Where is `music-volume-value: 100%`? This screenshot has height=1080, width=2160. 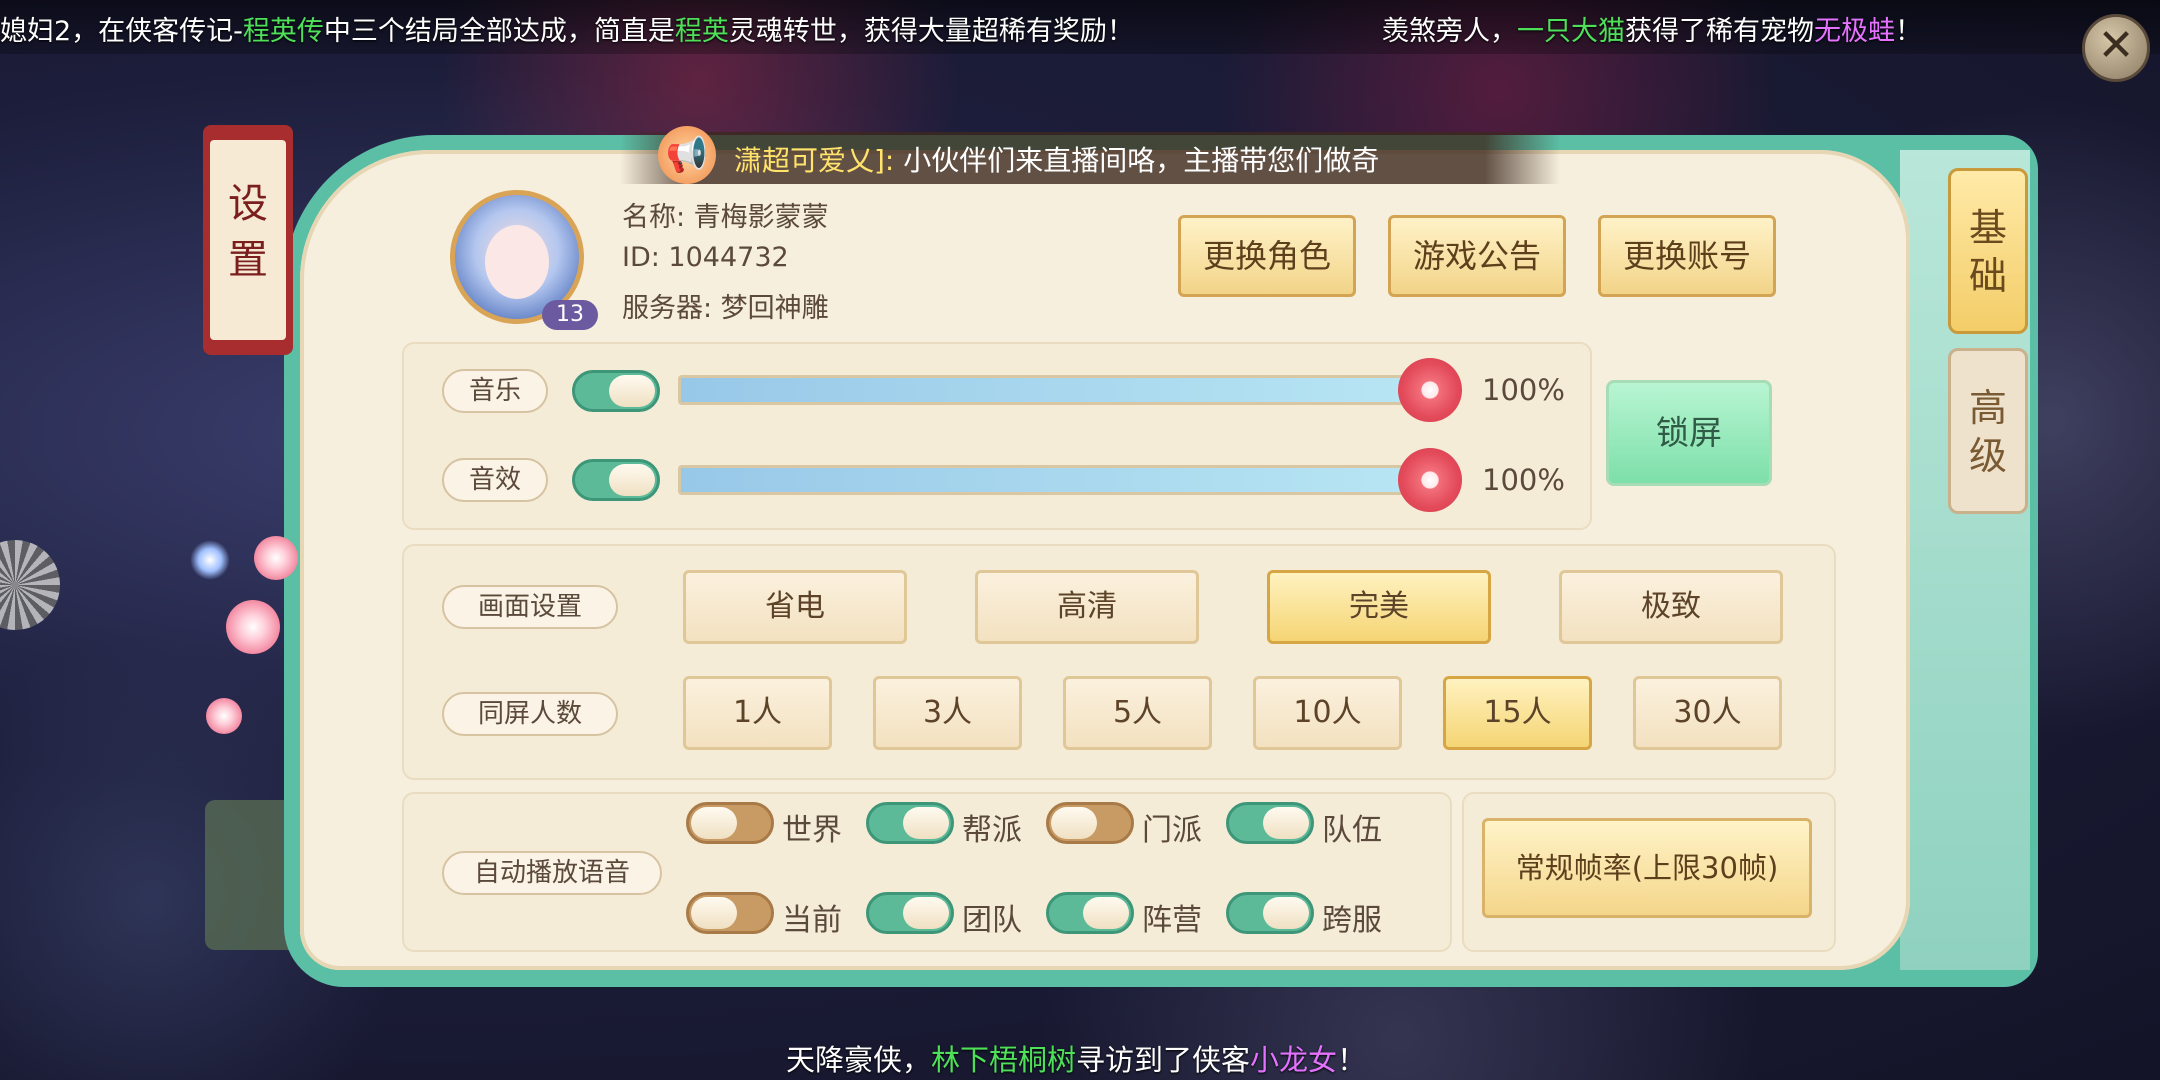
music-volume-value: 100% is located at coordinates (1523, 390).